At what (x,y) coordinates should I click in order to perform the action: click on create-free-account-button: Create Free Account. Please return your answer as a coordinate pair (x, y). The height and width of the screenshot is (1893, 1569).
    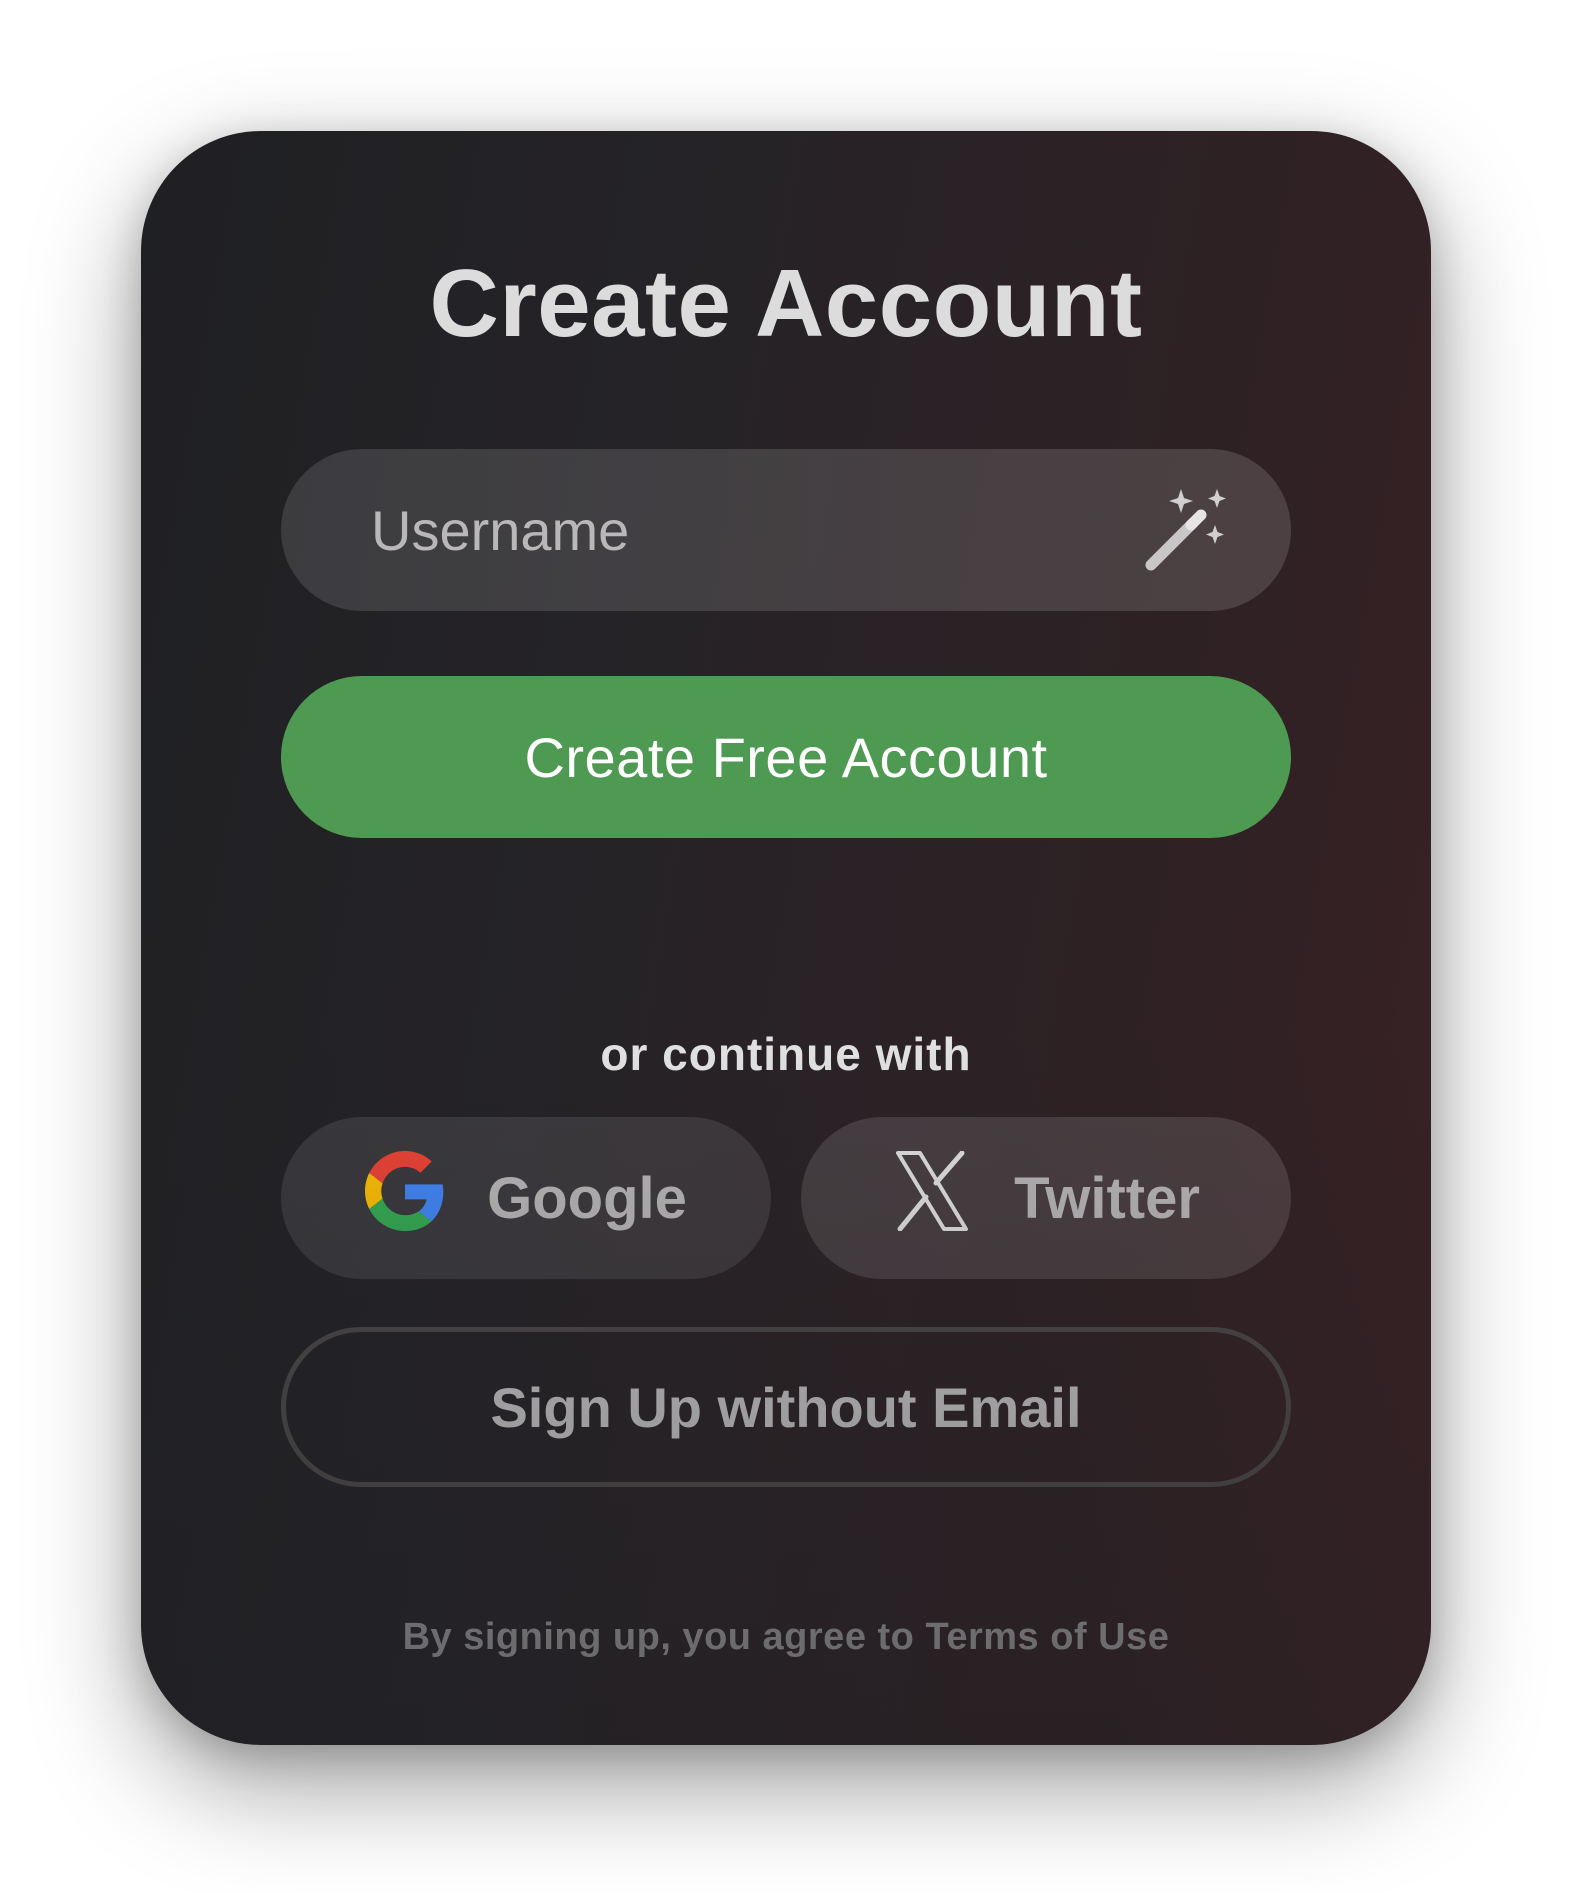
    Looking at the image, I should click on (786, 757).